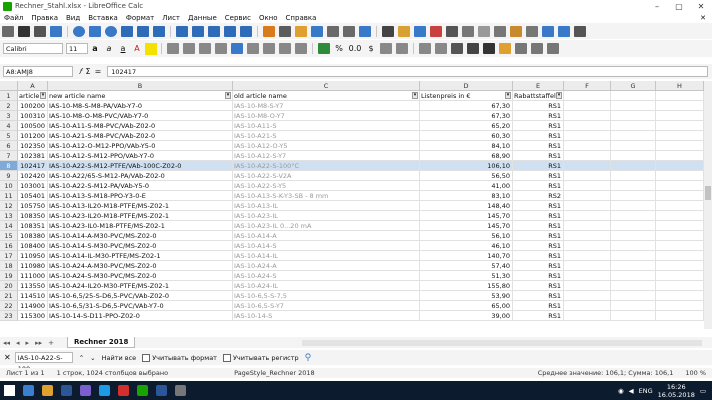 The image size is (712, 400). I want to click on formula-icon: =, so click(98, 72).